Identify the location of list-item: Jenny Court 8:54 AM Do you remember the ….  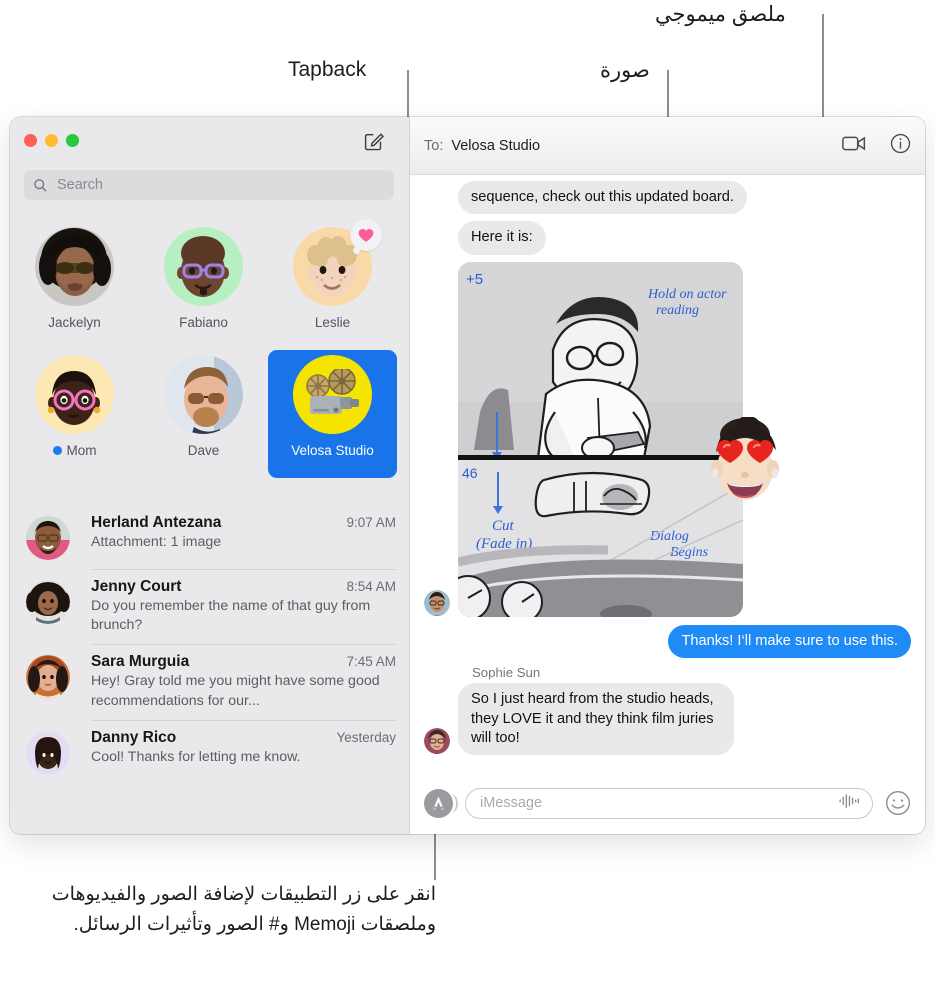
(210, 606).